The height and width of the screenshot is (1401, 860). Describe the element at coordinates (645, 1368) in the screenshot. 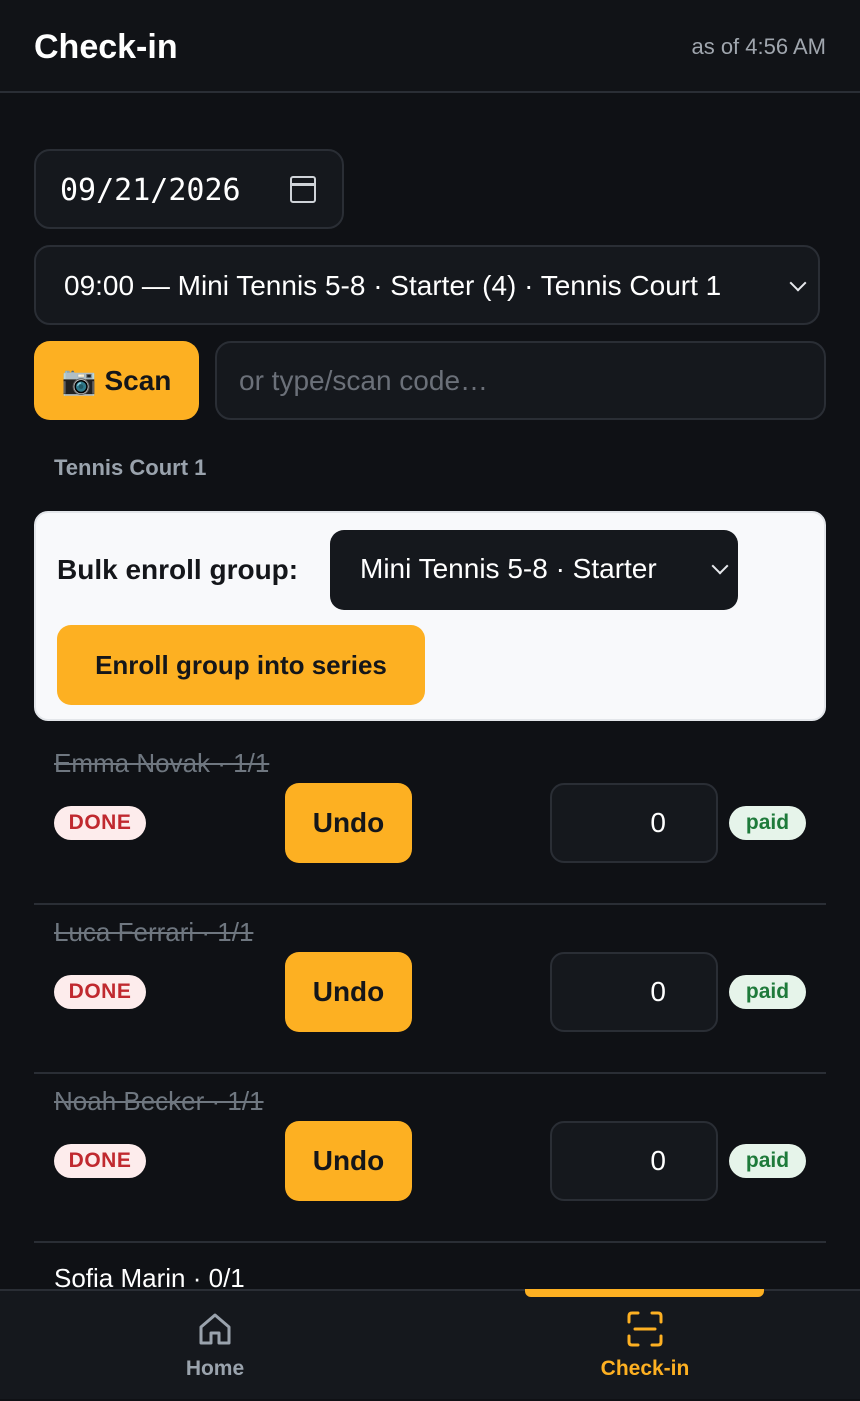

I see `nav-item-label: Check-in` at that location.